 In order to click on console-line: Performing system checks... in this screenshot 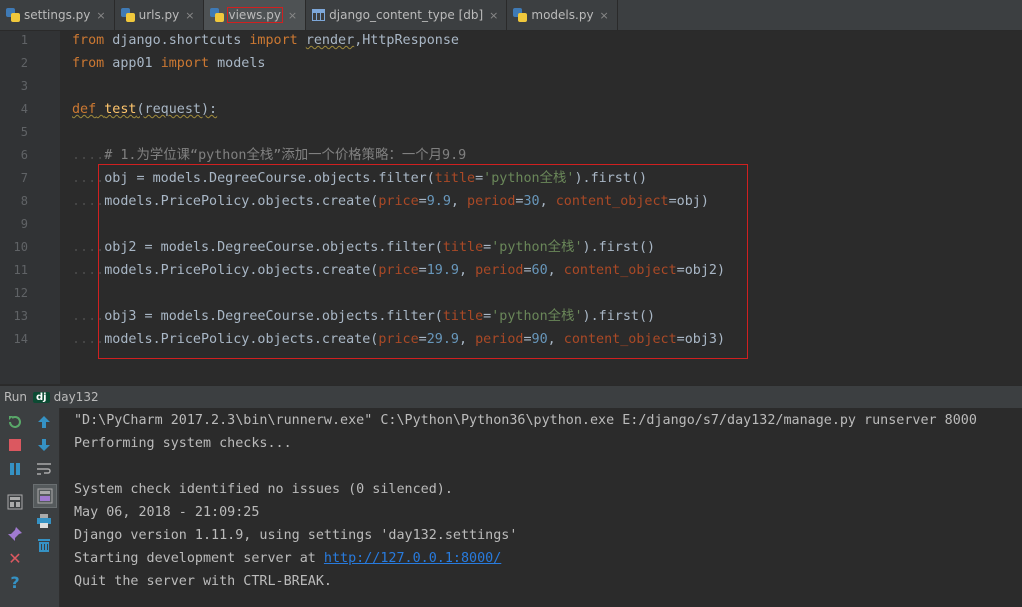, I will do `click(183, 443)`.